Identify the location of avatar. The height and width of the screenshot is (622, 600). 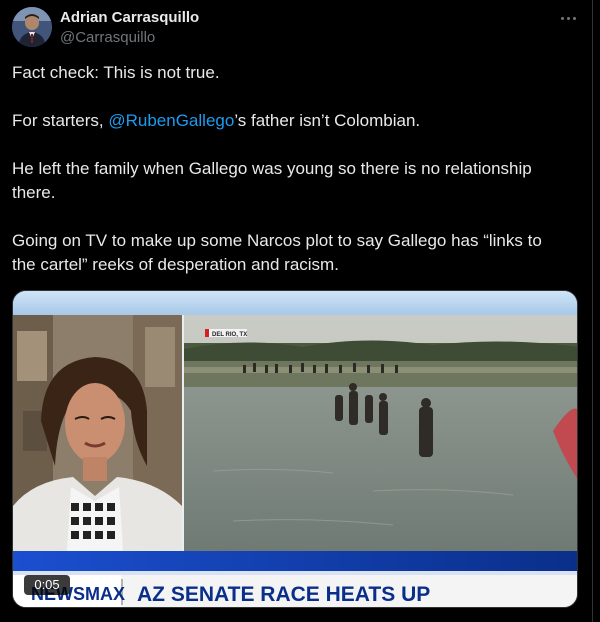
(32, 27).